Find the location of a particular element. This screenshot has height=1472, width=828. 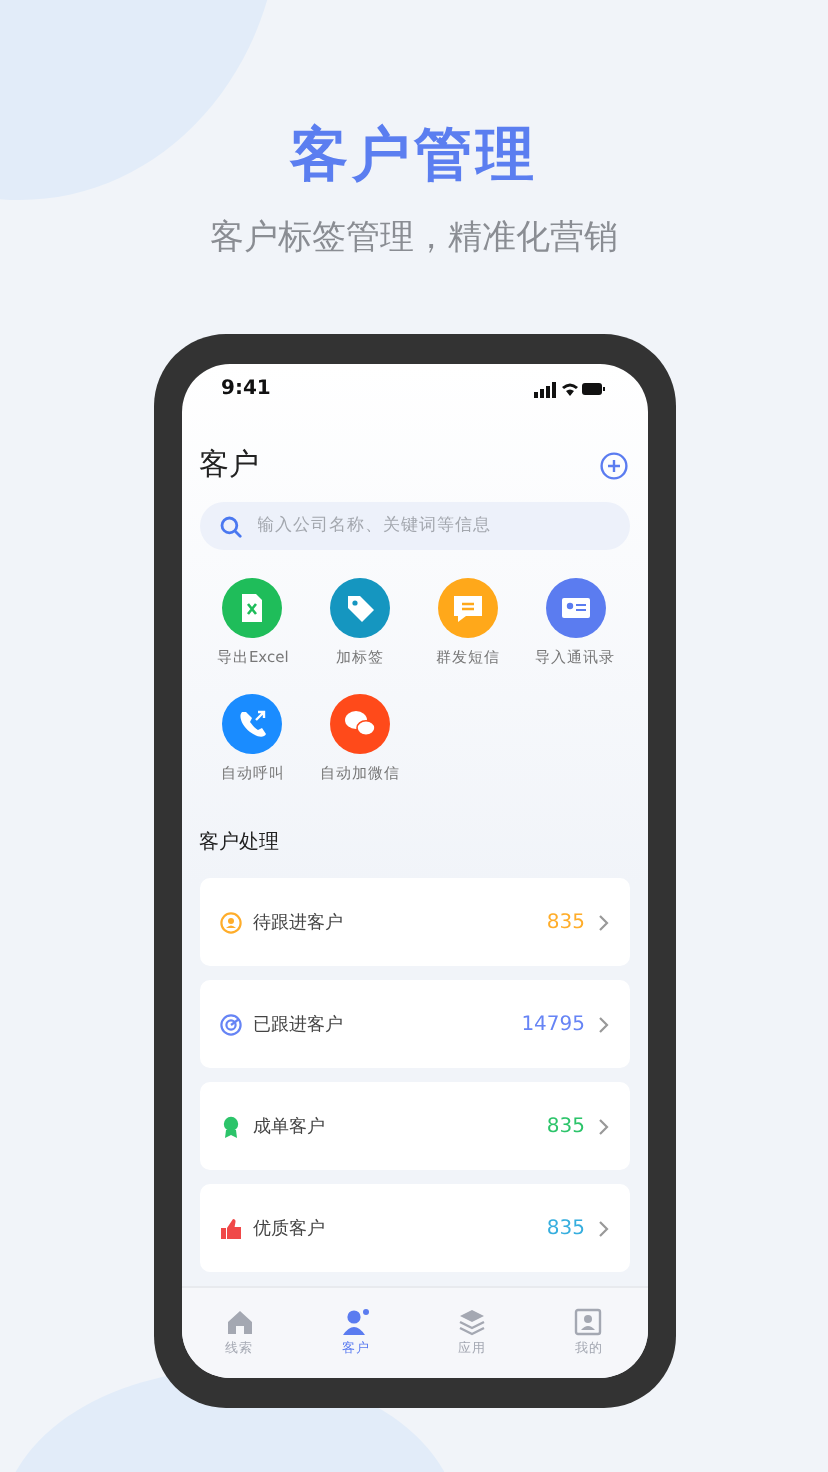

status-time: 9:41 is located at coordinates (246, 388).